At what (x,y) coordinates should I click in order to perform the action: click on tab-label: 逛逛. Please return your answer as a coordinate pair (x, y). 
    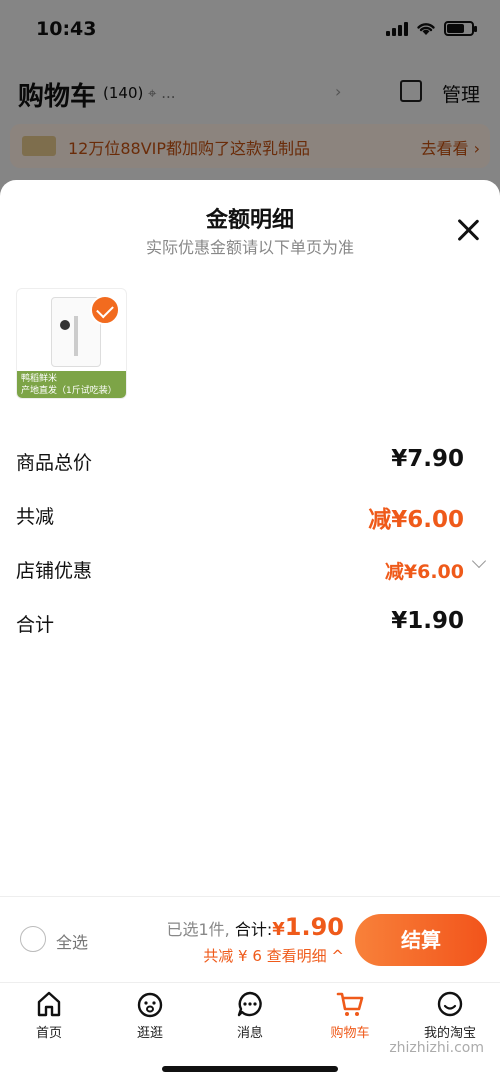
    Looking at the image, I should click on (149, 1033).